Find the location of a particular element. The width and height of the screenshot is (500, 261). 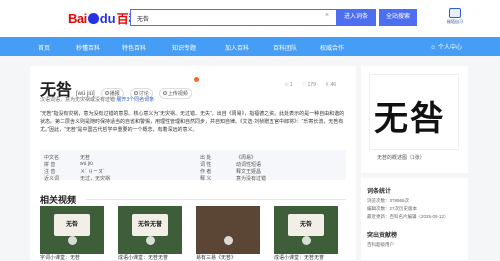

notification-dot is located at coordinates (196, 79).